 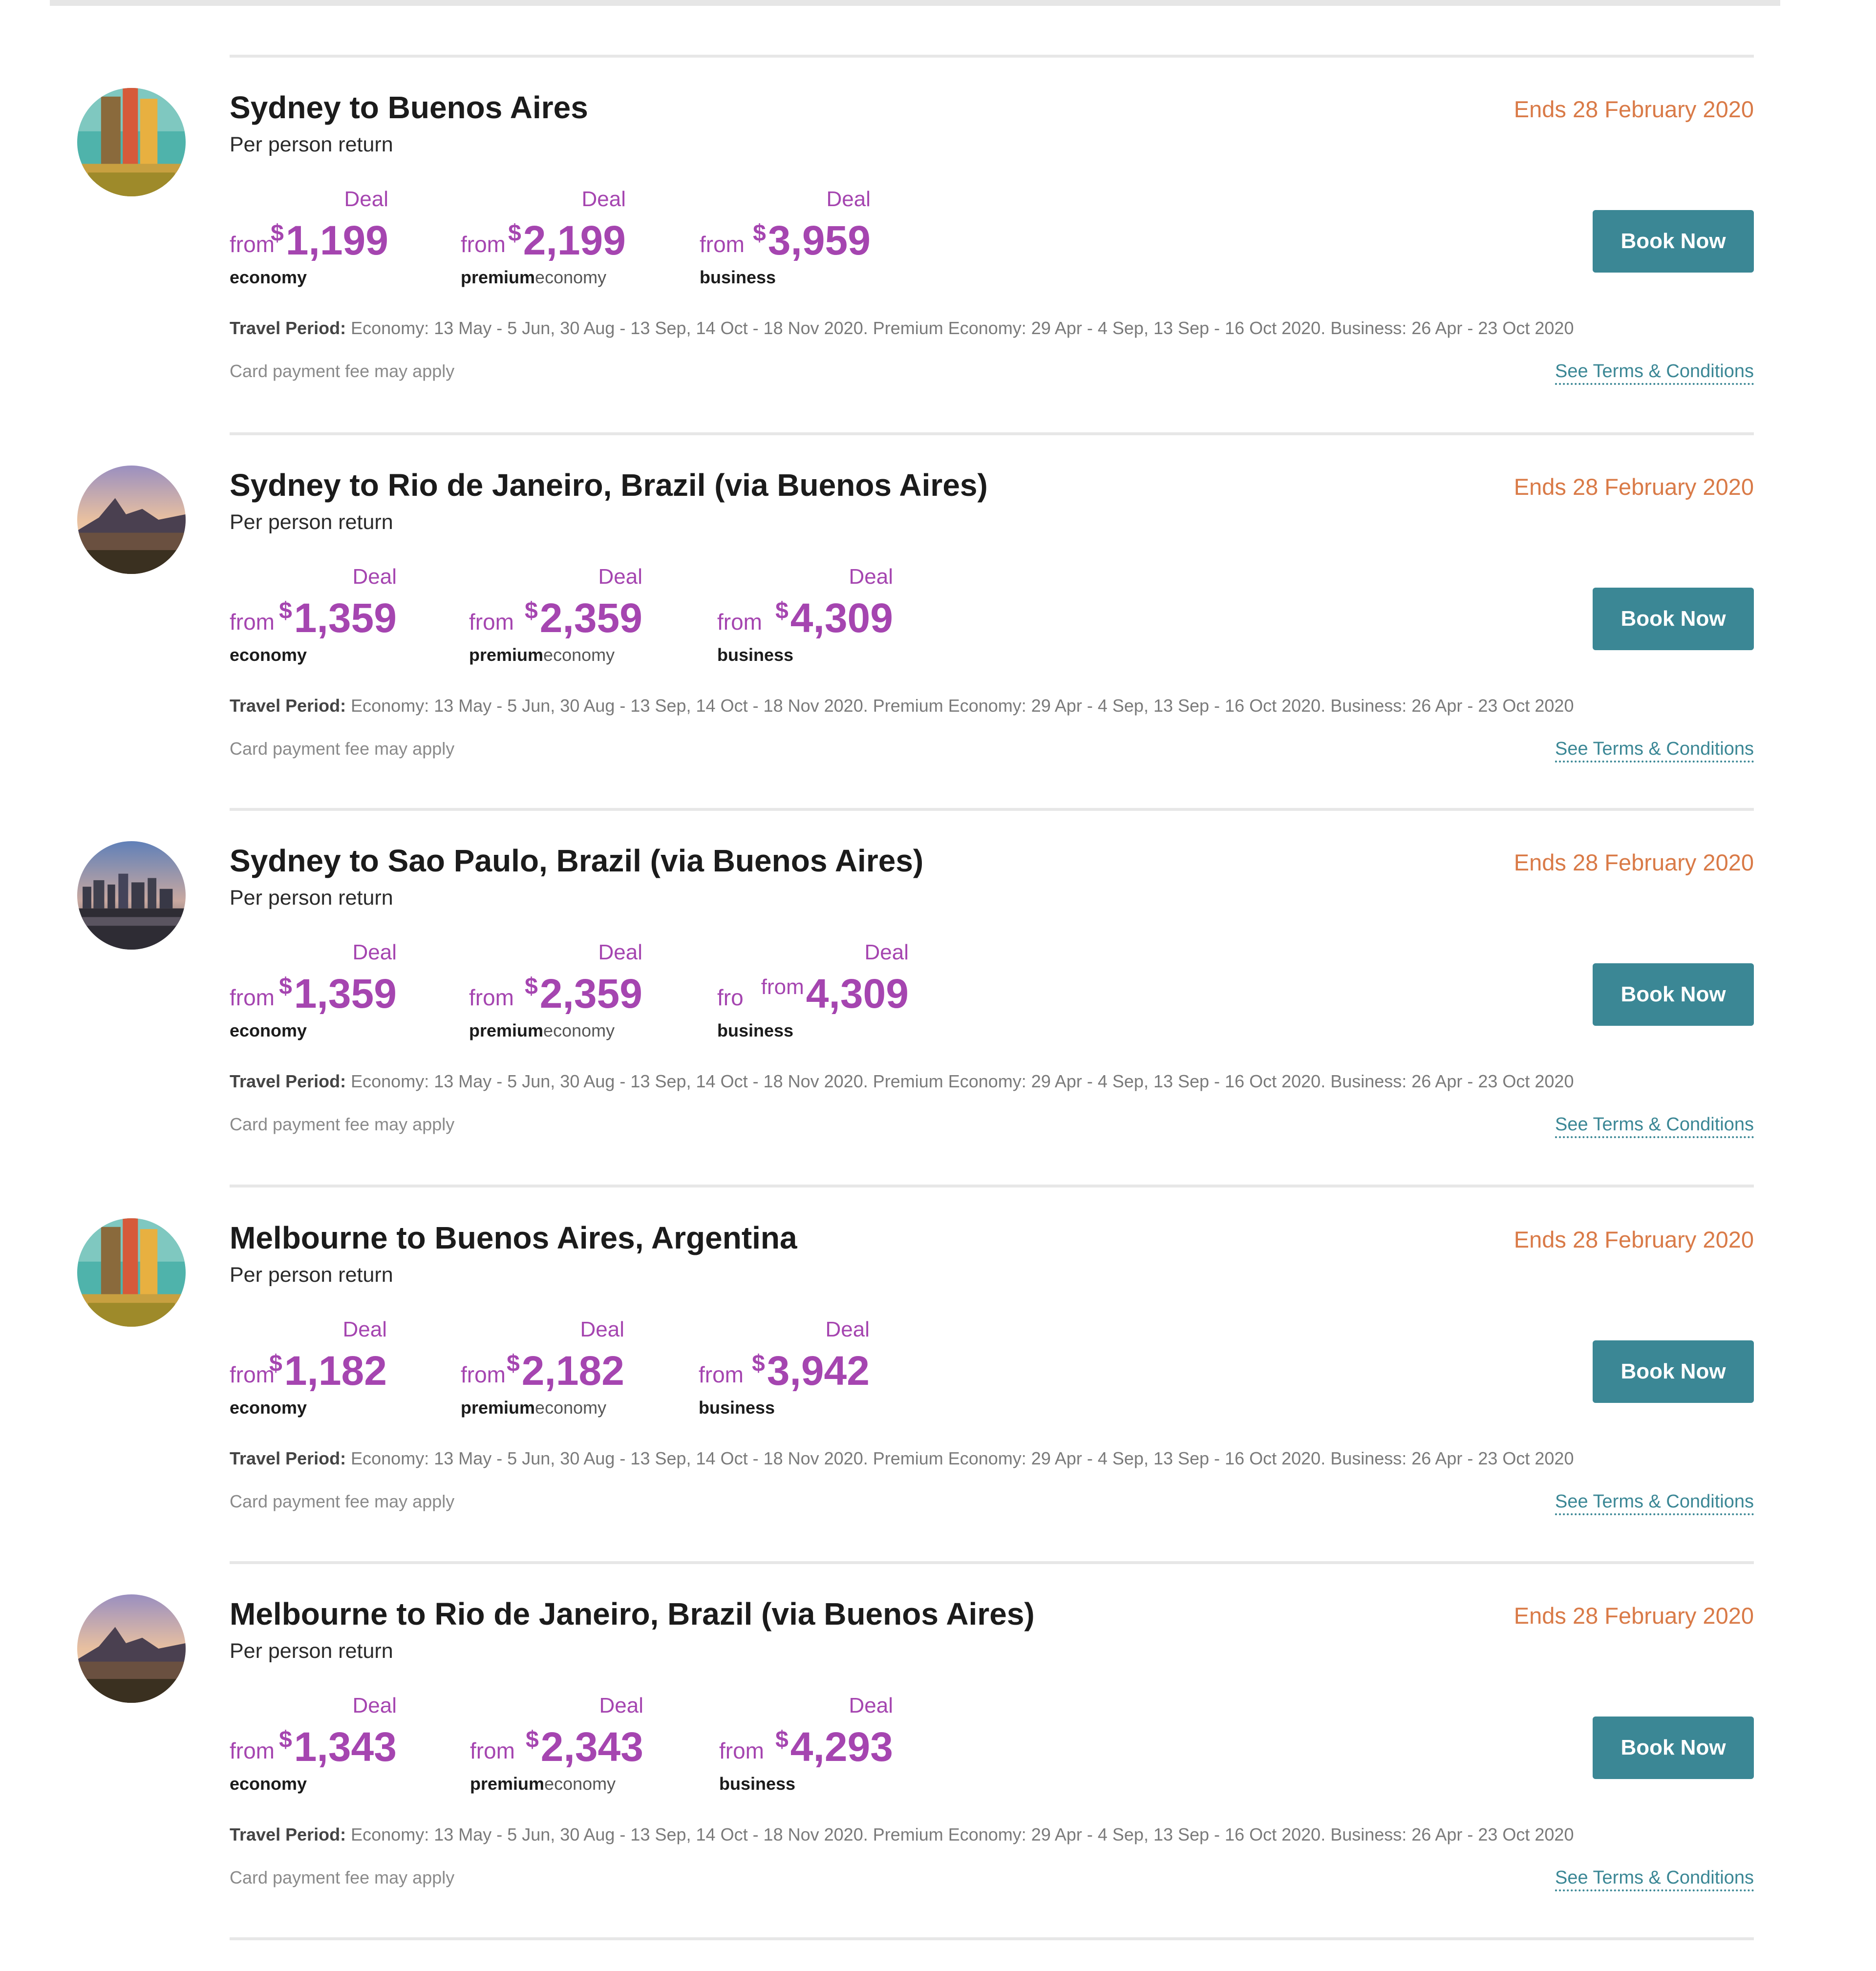 What do you see at coordinates (131, 1272) in the screenshot?
I see `buenos-aires-colorful-houses-icon` at bounding box center [131, 1272].